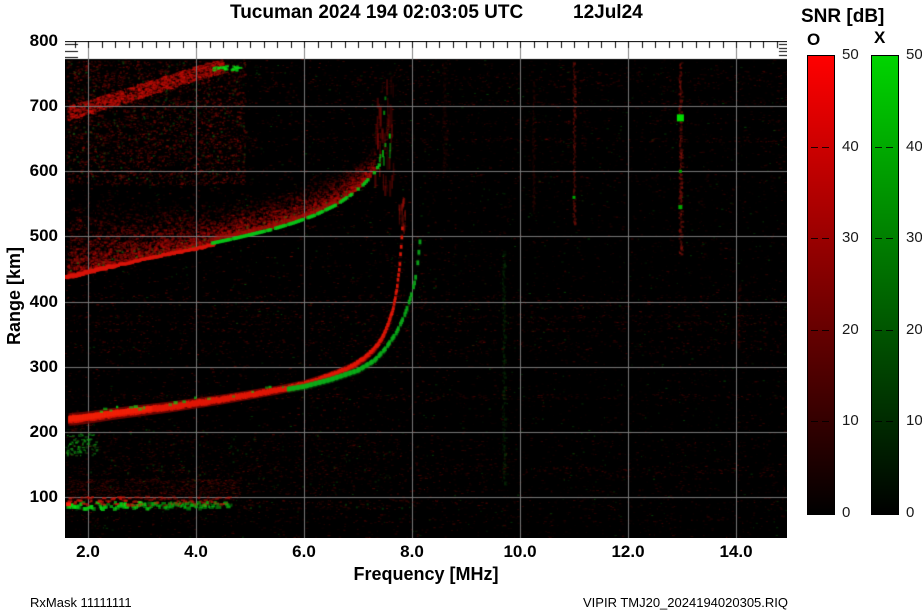 This screenshot has height=614, width=922. What do you see at coordinates (88, 551) in the screenshot?
I see `x-tick-label: 2.0` at bounding box center [88, 551].